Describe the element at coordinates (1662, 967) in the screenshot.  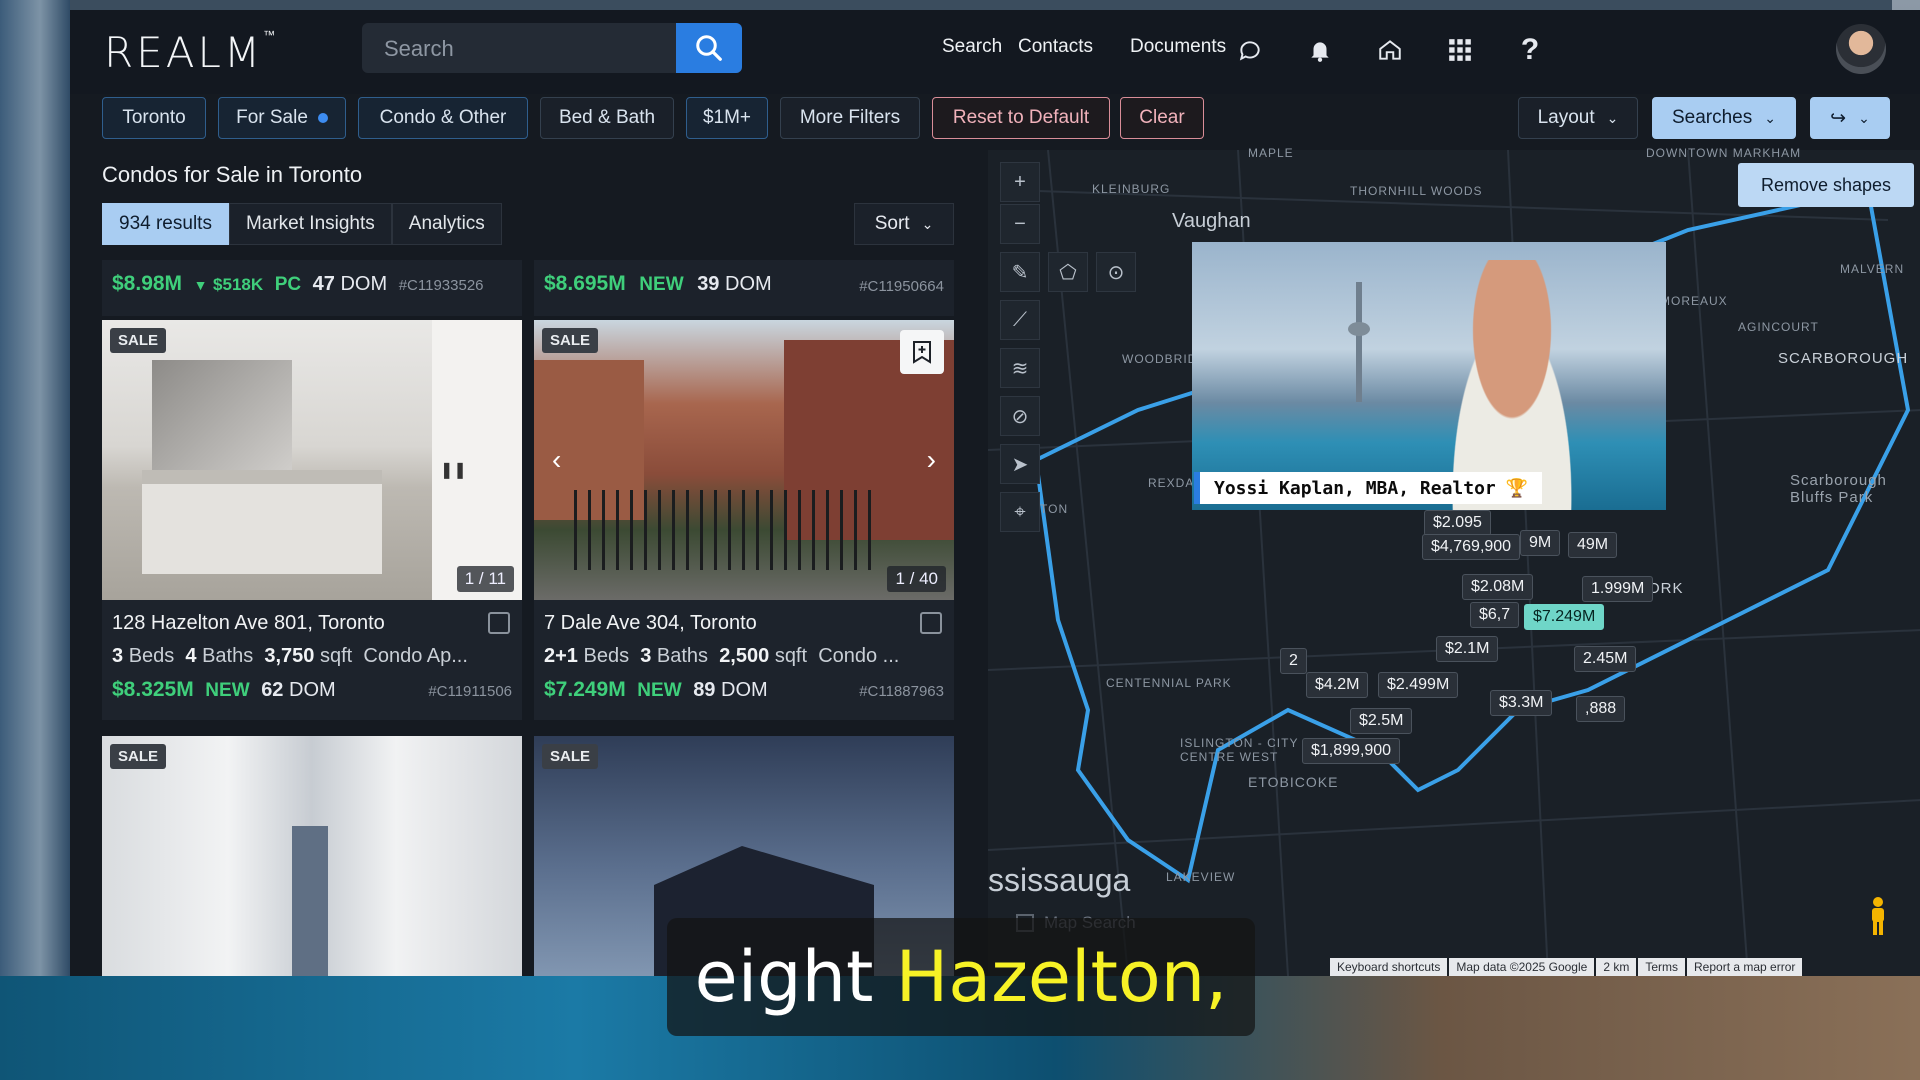
I see `terms-link: Terms` at that location.